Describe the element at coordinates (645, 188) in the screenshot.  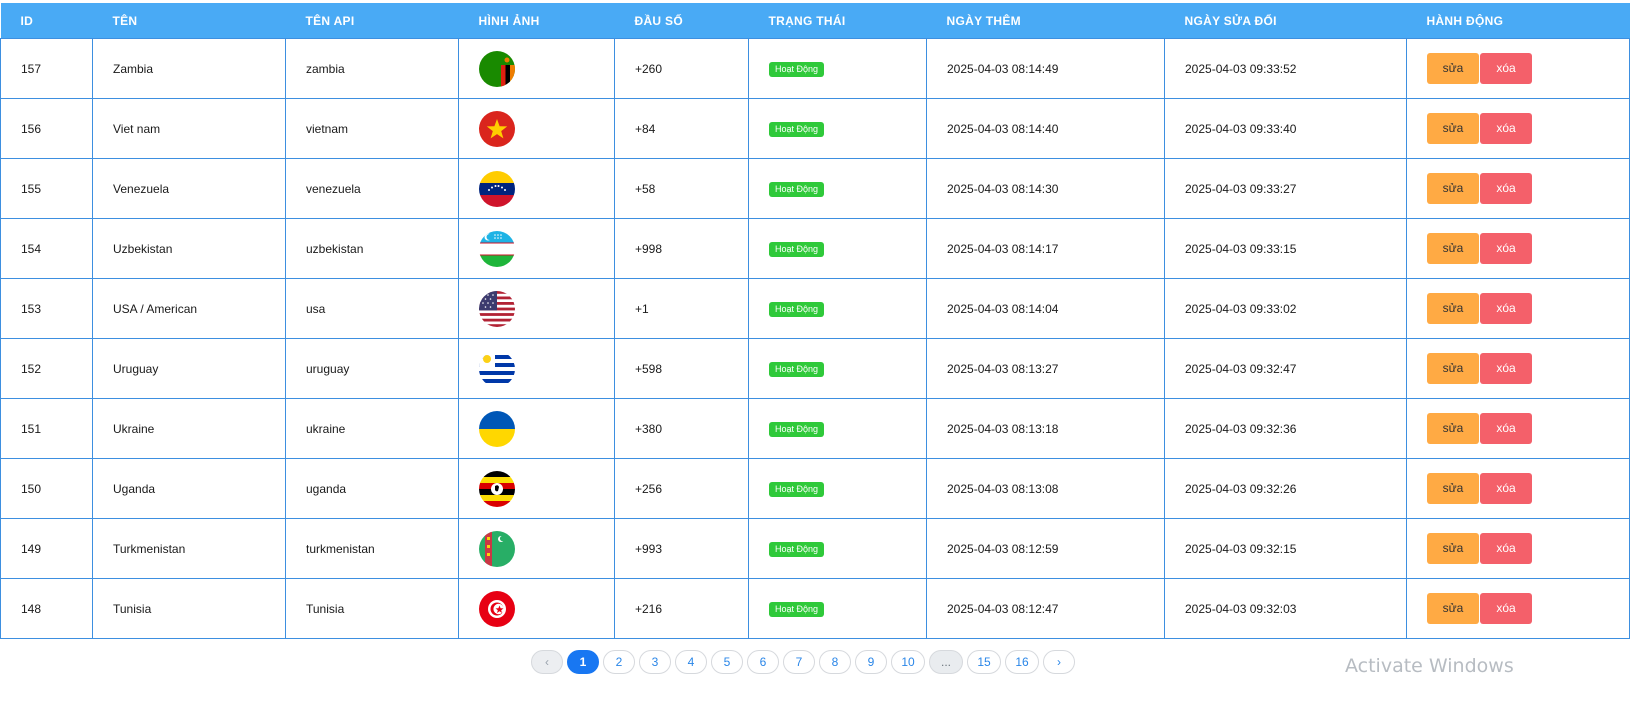
I see `row-prefix: +58` at that location.